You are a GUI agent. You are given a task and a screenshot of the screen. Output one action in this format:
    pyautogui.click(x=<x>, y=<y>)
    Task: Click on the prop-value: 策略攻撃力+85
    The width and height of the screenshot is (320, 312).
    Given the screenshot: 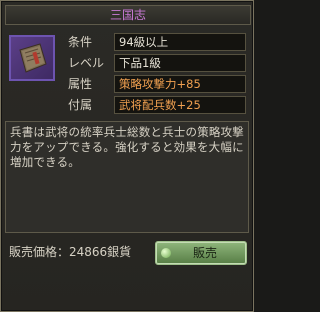 What is the action you would take?
    pyautogui.click(x=180, y=84)
    